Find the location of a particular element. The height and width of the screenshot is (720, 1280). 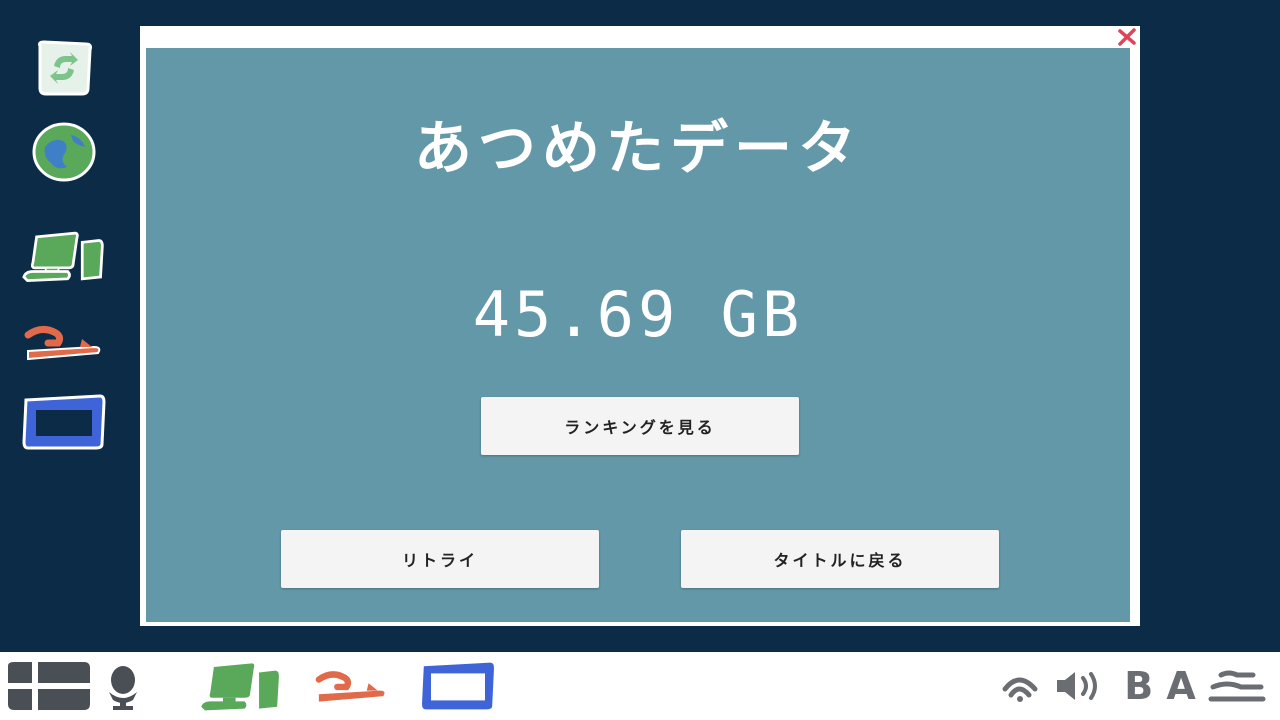

start-icon is located at coordinates (49, 686).